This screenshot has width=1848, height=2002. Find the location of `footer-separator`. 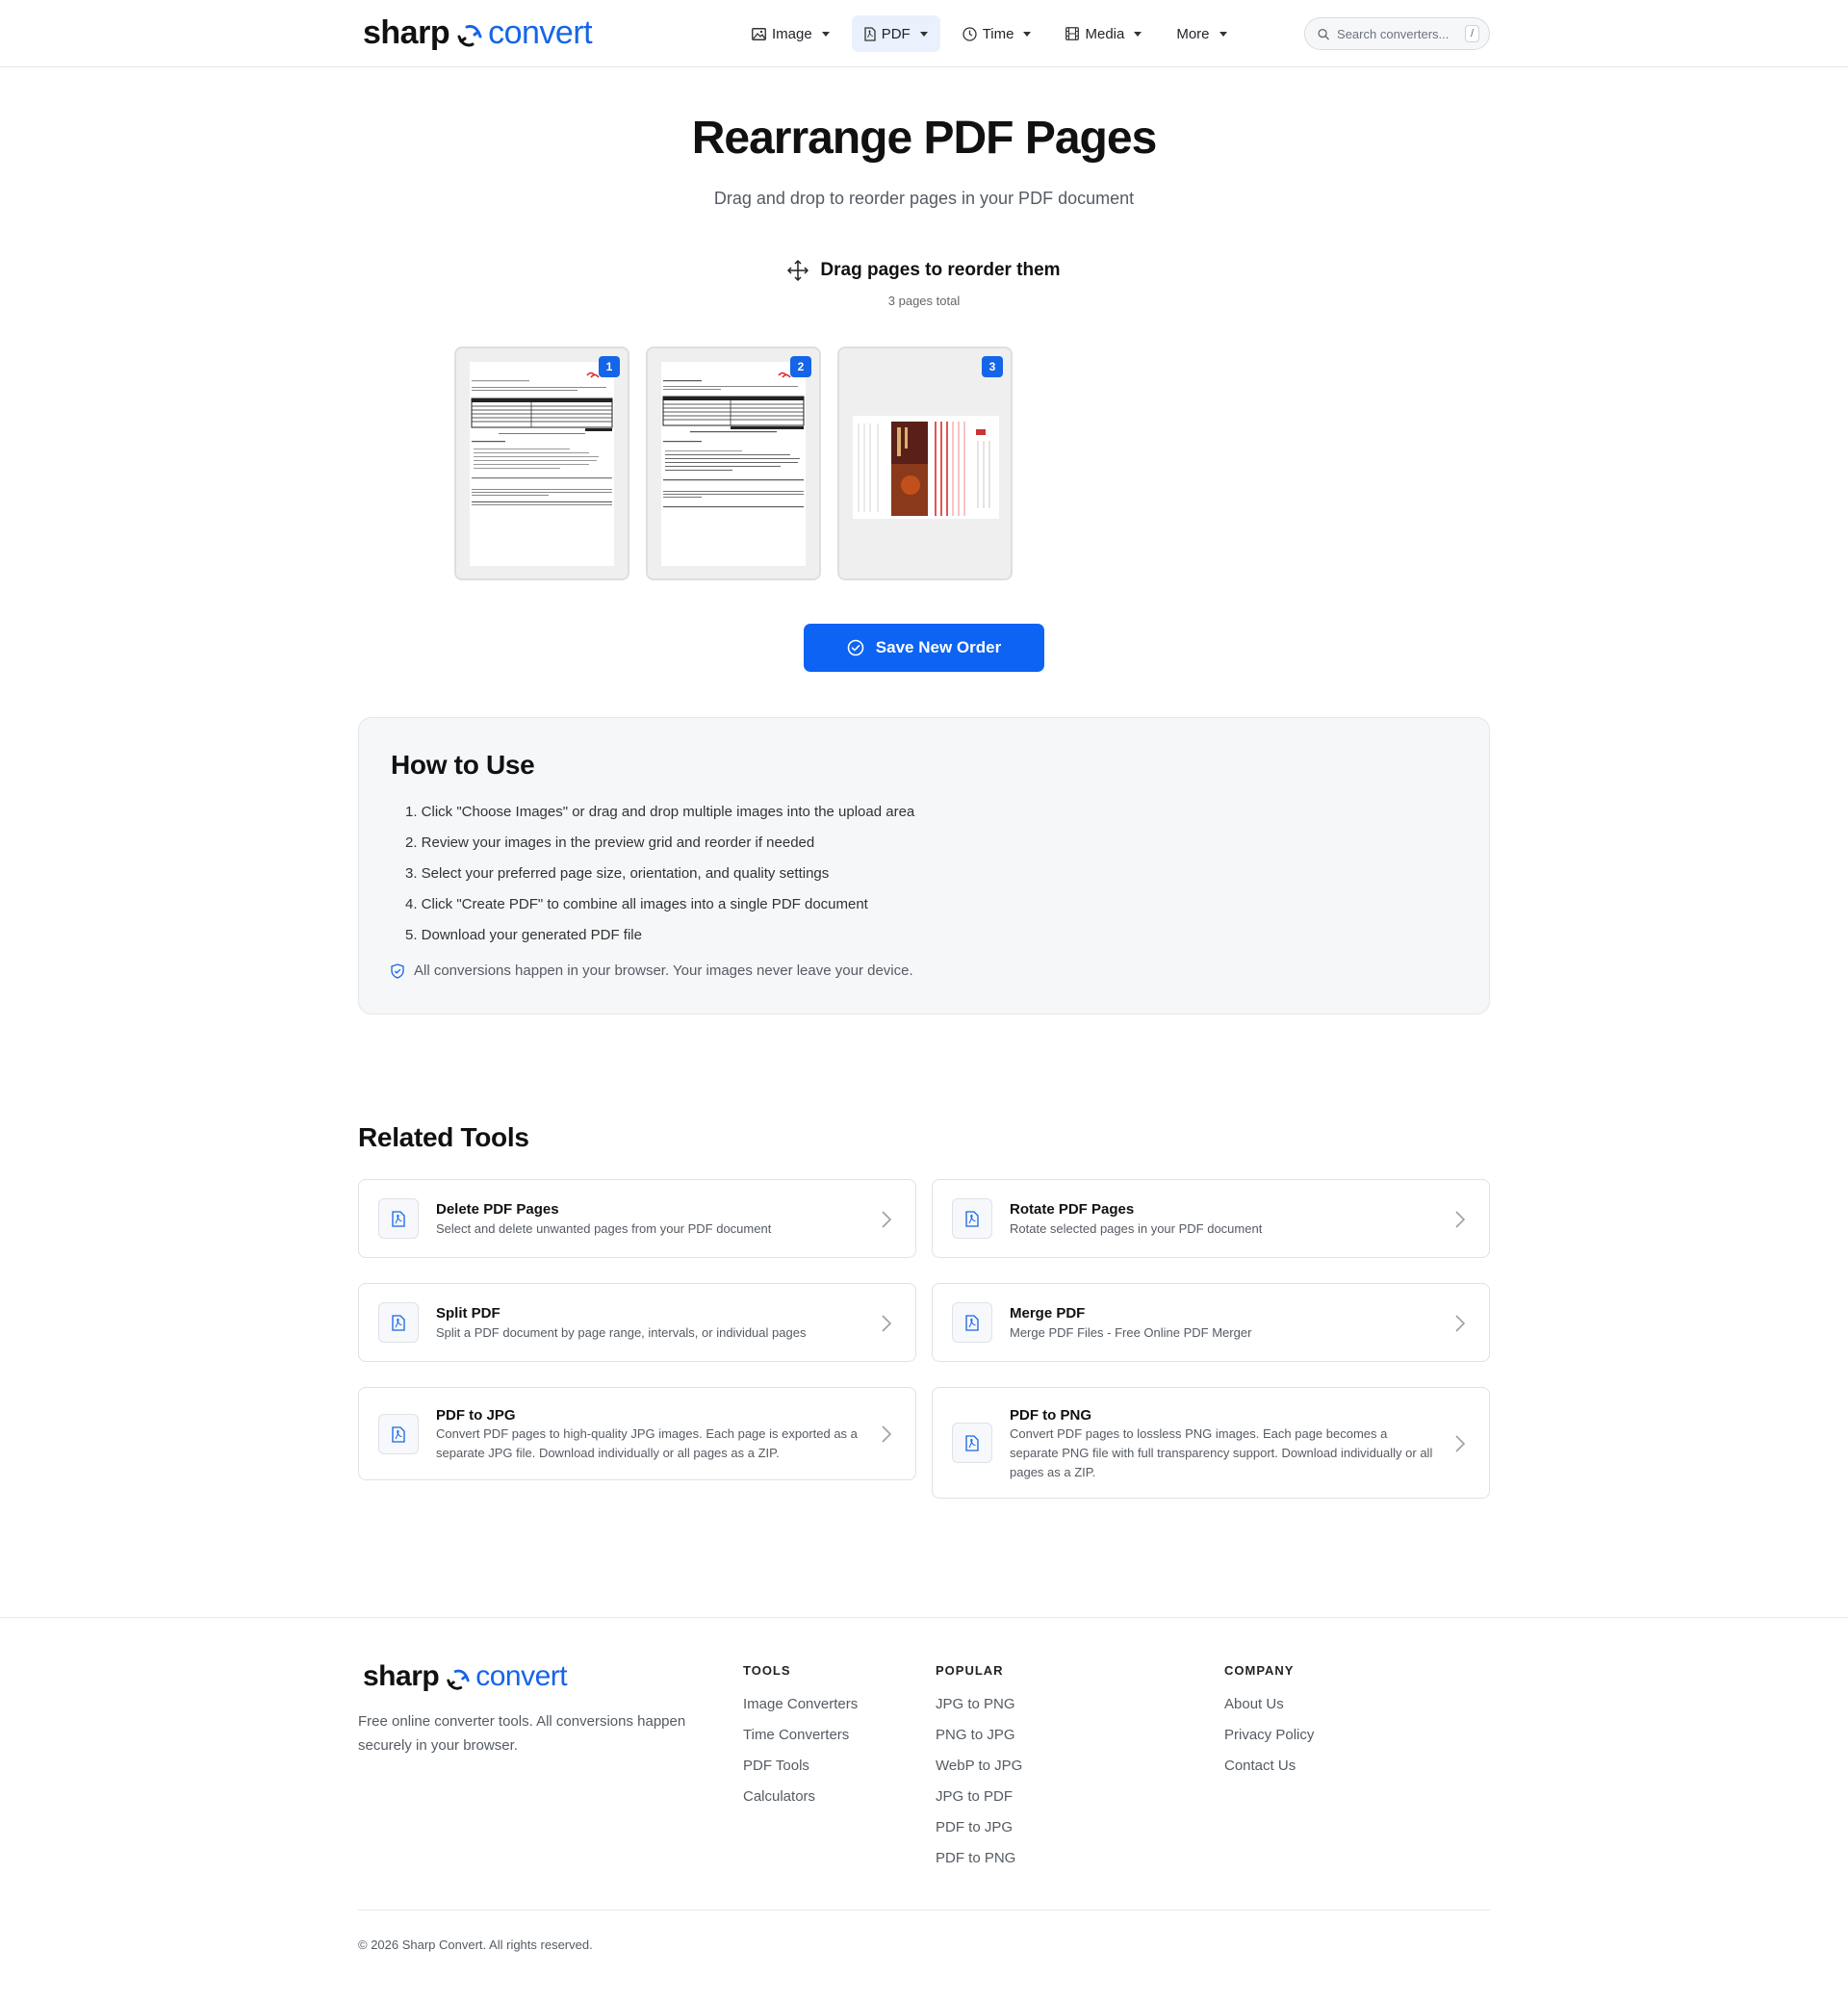

footer-separator is located at coordinates (924, 1910).